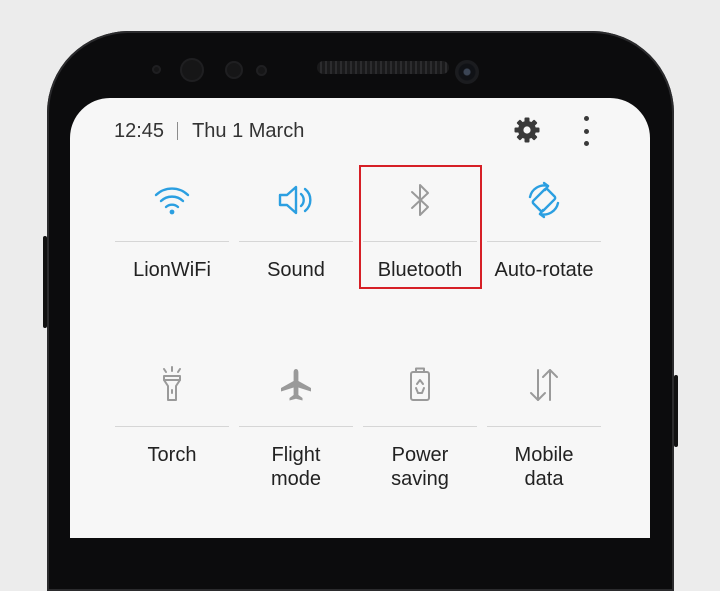 Image resolution: width=720 pixels, height=591 pixels. I want to click on flashlight-icon, so click(172, 383).